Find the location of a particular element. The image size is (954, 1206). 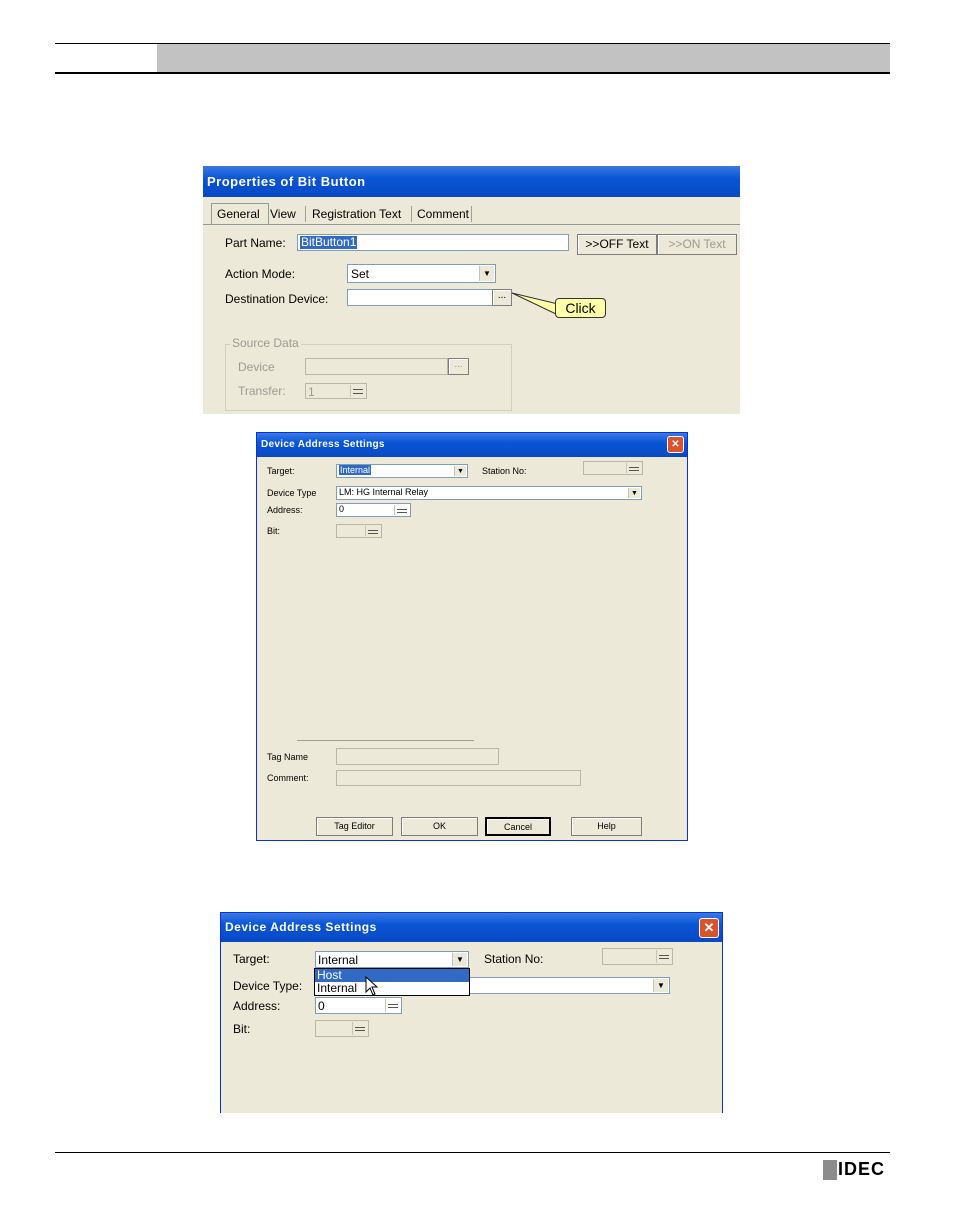

comment-label: Comment: is located at coordinates (288, 778).